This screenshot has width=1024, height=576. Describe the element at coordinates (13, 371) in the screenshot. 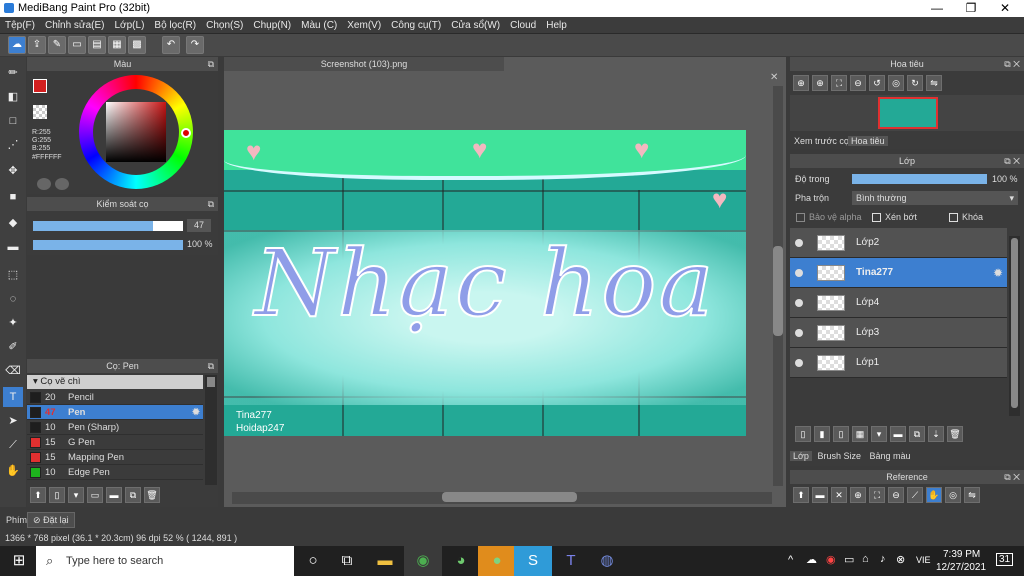

I see `select-eraser-icon: ⌫` at that location.